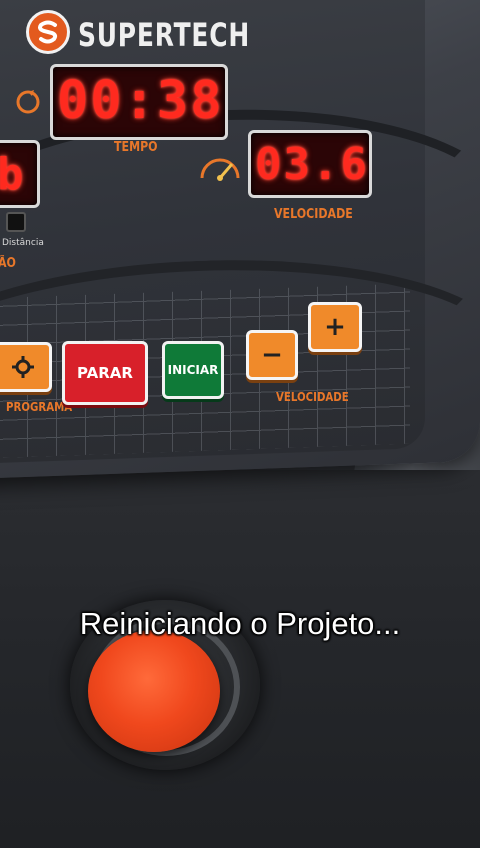 This screenshot has width=480, height=848. Describe the element at coordinates (16, 222) in the screenshot. I see `distance-indicator-icon` at that location.